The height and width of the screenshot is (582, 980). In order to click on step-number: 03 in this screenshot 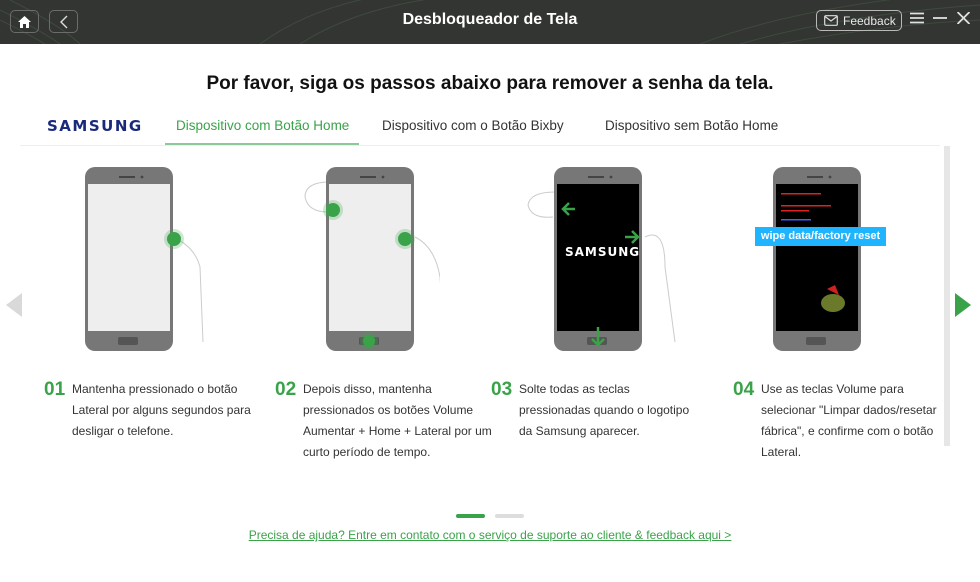, I will do `click(502, 389)`.